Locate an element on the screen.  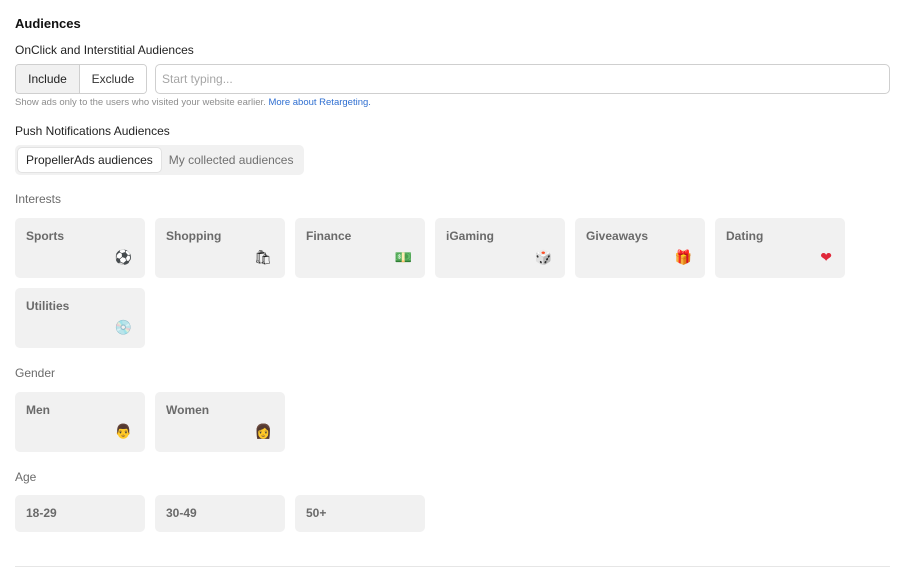
card-label: Sports is located at coordinates (45, 236).